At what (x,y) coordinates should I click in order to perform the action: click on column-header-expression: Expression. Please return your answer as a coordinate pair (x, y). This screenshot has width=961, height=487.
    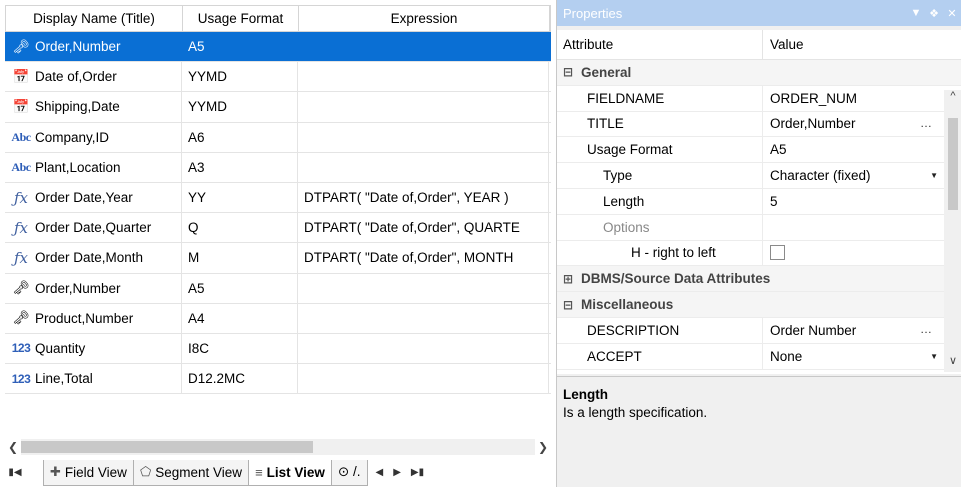
    Looking at the image, I should click on (424, 18).